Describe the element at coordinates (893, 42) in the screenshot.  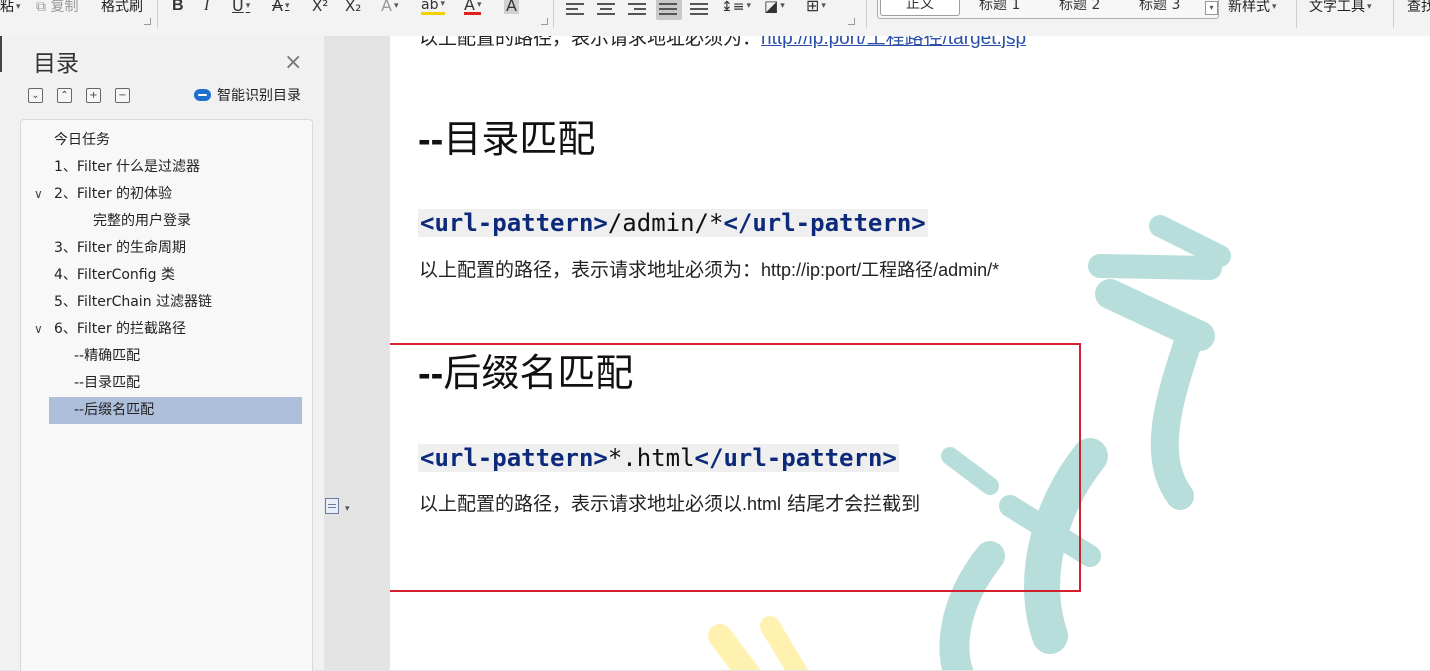
I see `doc-link: http://ip:port/工程路径/target.jsp` at that location.